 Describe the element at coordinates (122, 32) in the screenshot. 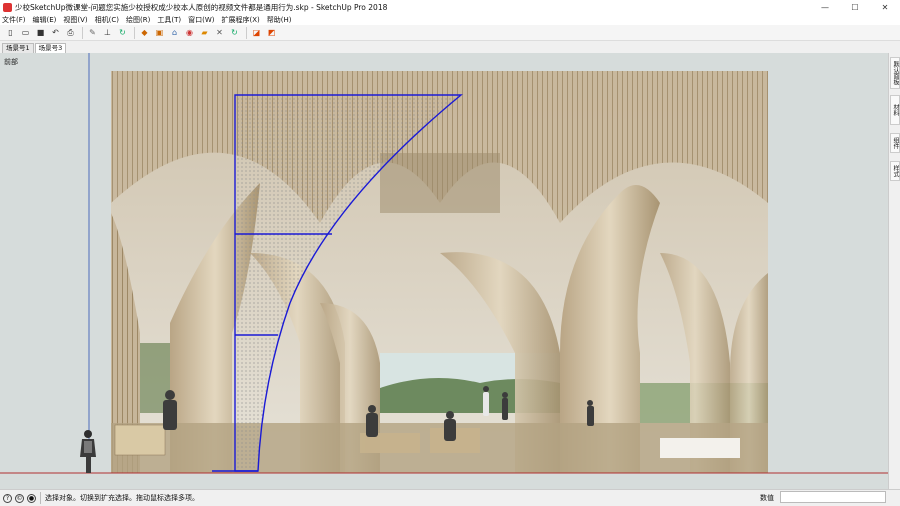

I see `rotate-icon: ↻` at that location.